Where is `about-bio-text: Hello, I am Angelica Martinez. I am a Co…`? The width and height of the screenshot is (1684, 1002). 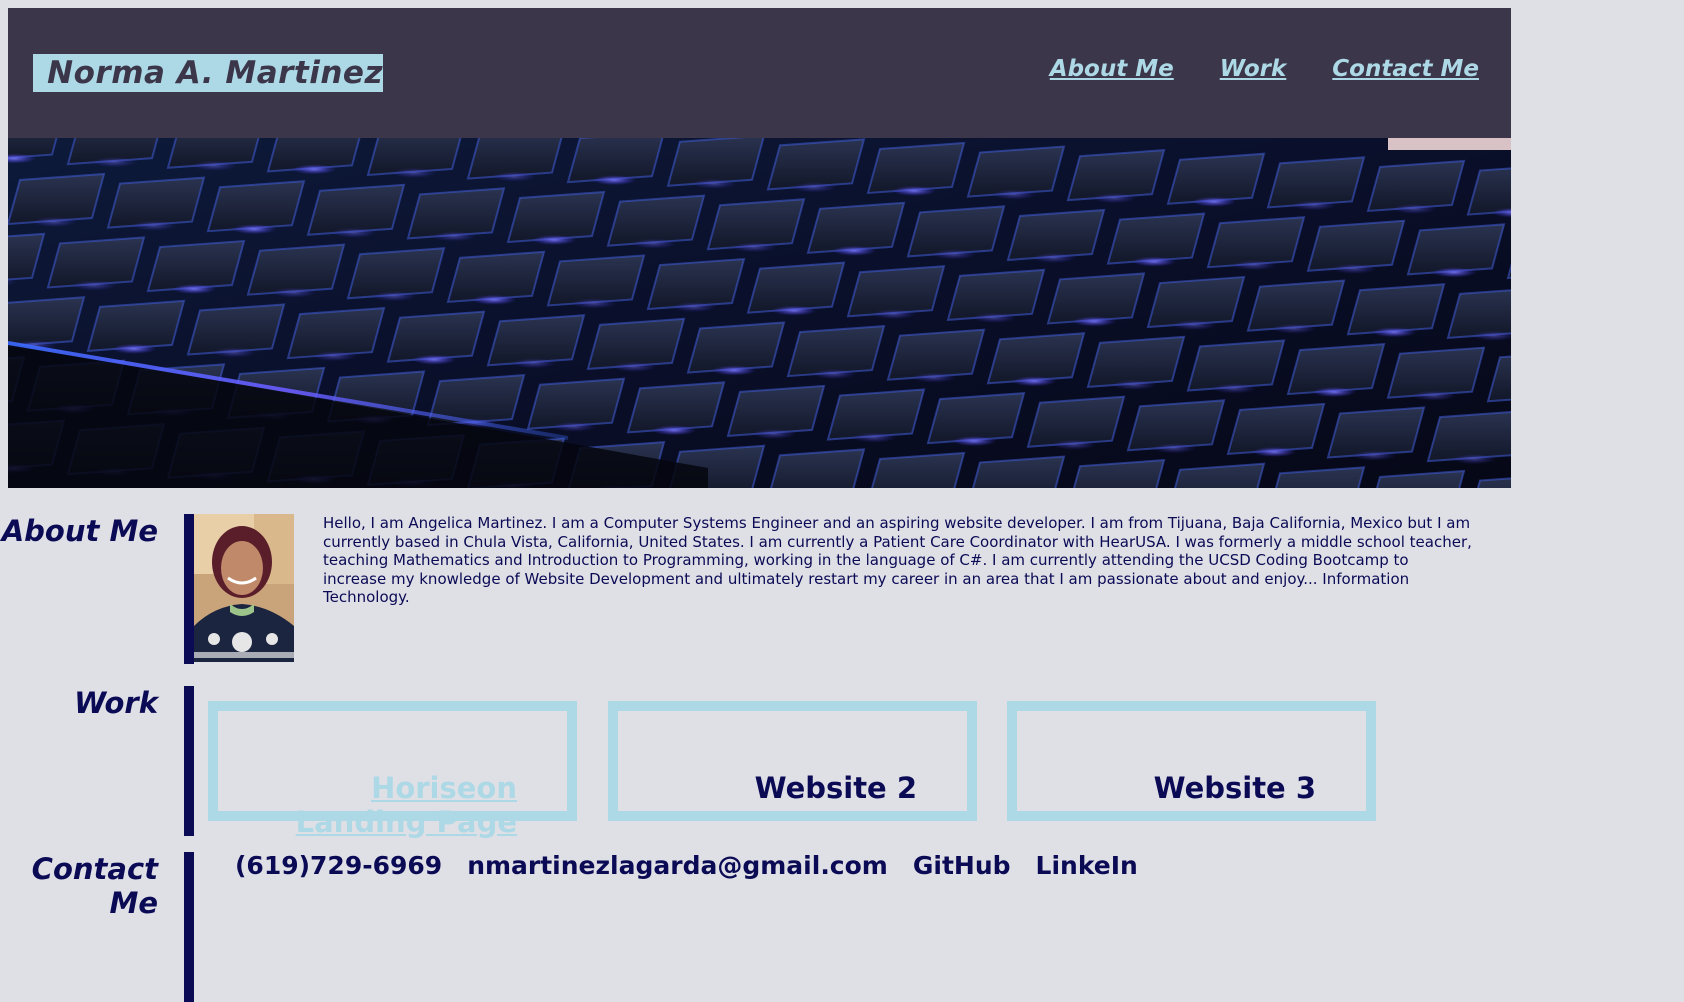
about-bio-text: Hello, I am Angelica Martinez. I am a Co… is located at coordinates (897, 560).